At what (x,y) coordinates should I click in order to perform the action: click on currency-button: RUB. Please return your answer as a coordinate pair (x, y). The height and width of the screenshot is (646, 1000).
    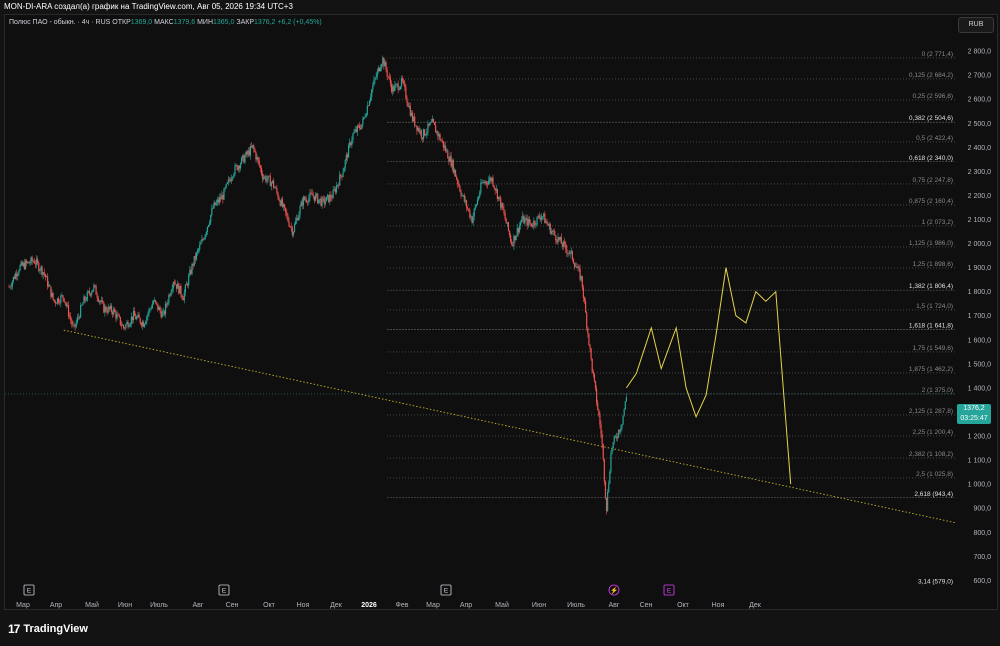
    Looking at the image, I should click on (976, 25).